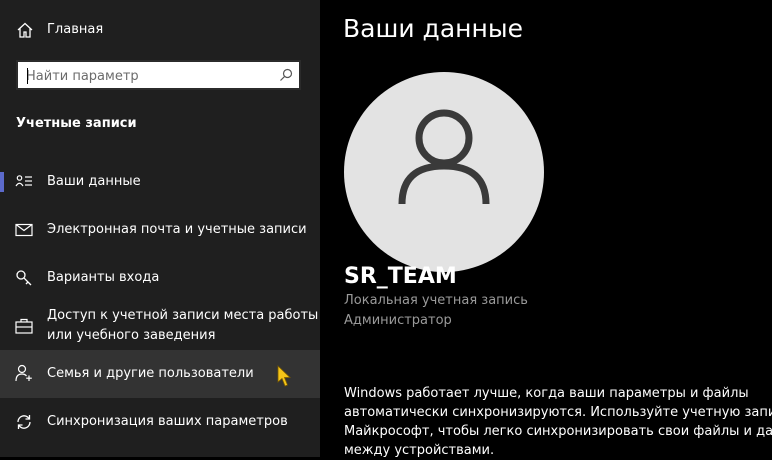 Image resolution: width=772 pixels, height=460 pixels. I want to click on account-role: Администратор, so click(398, 320).